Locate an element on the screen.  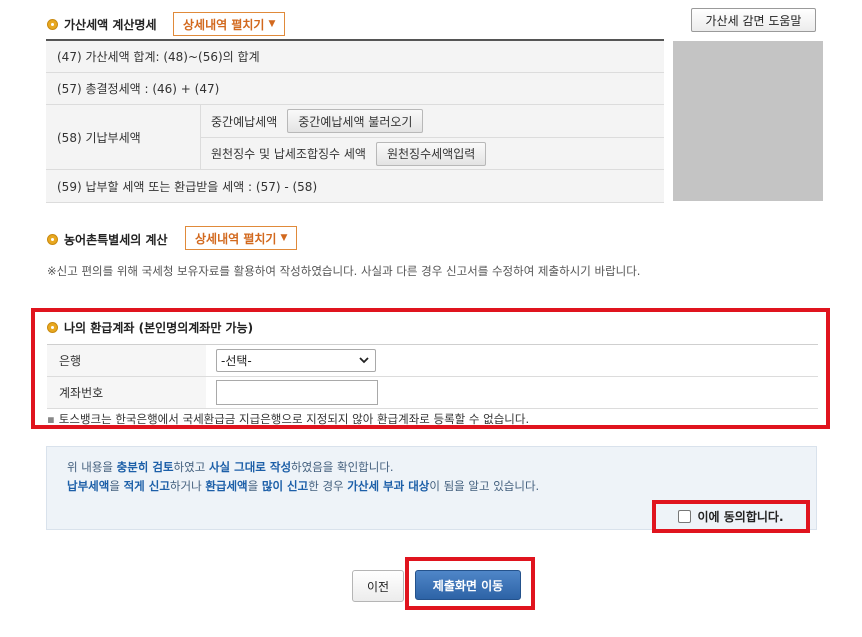
row-47: (47) 가산세액 합계: (48)~(56)의 합계 is located at coordinates (355, 57).